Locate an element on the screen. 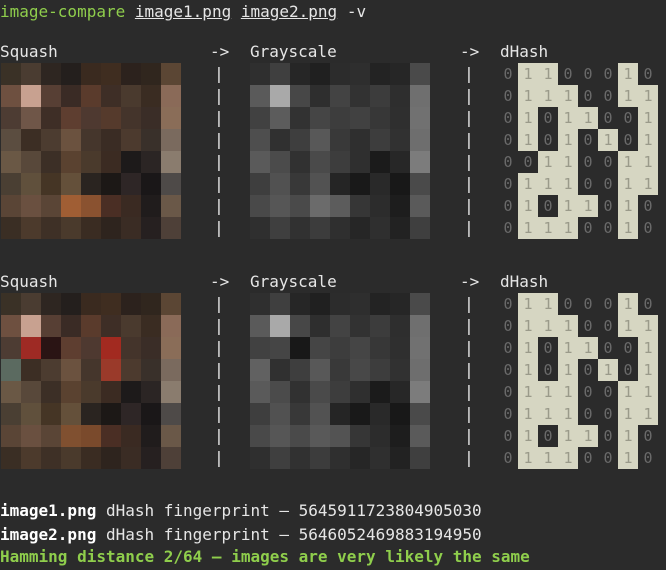  fingerprint-file-1: image1.png is located at coordinates (48, 510).